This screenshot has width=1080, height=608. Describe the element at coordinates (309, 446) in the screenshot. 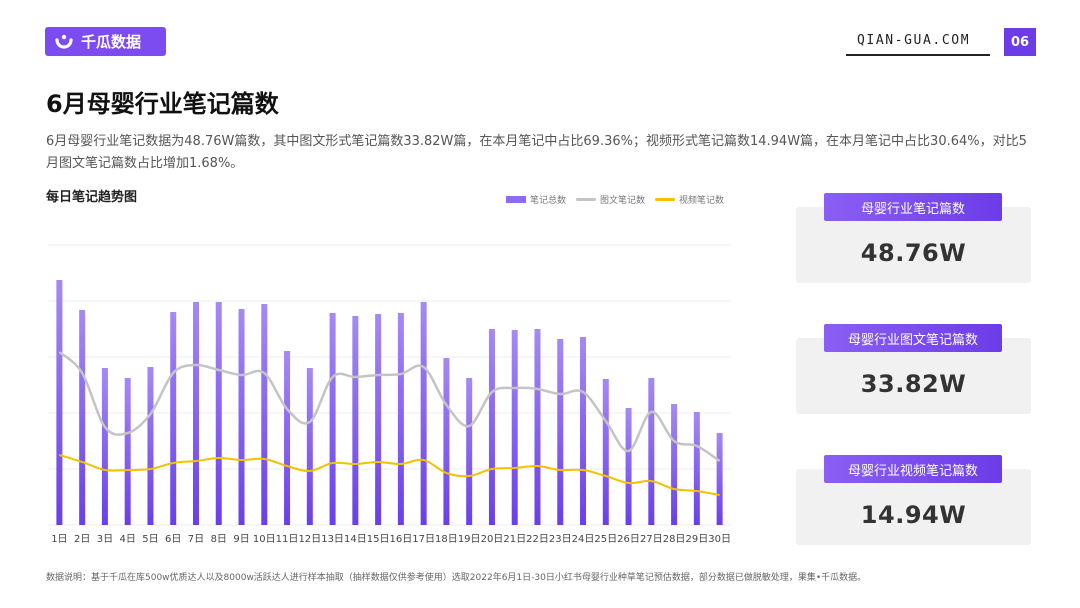

I see `bar-12日` at that location.